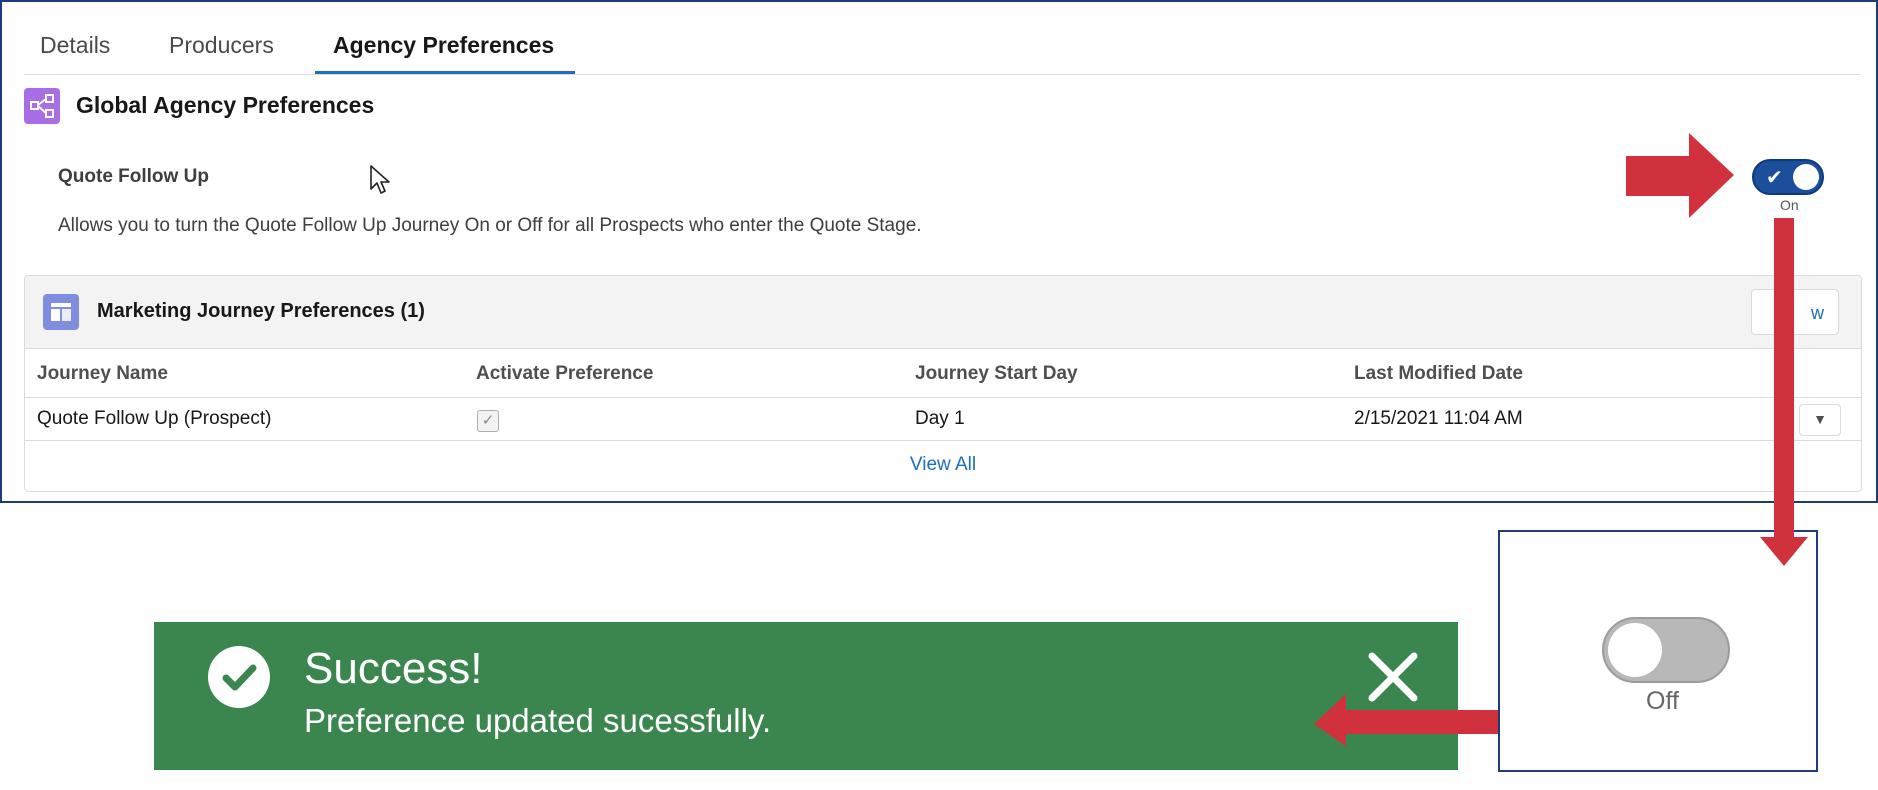 The image size is (1878, 790). What do you see at coordinates (261, 311) in the screenshot?
I see `related-list-title: Marketing Journey Preferences (1)` at bounding box center [261, 311].